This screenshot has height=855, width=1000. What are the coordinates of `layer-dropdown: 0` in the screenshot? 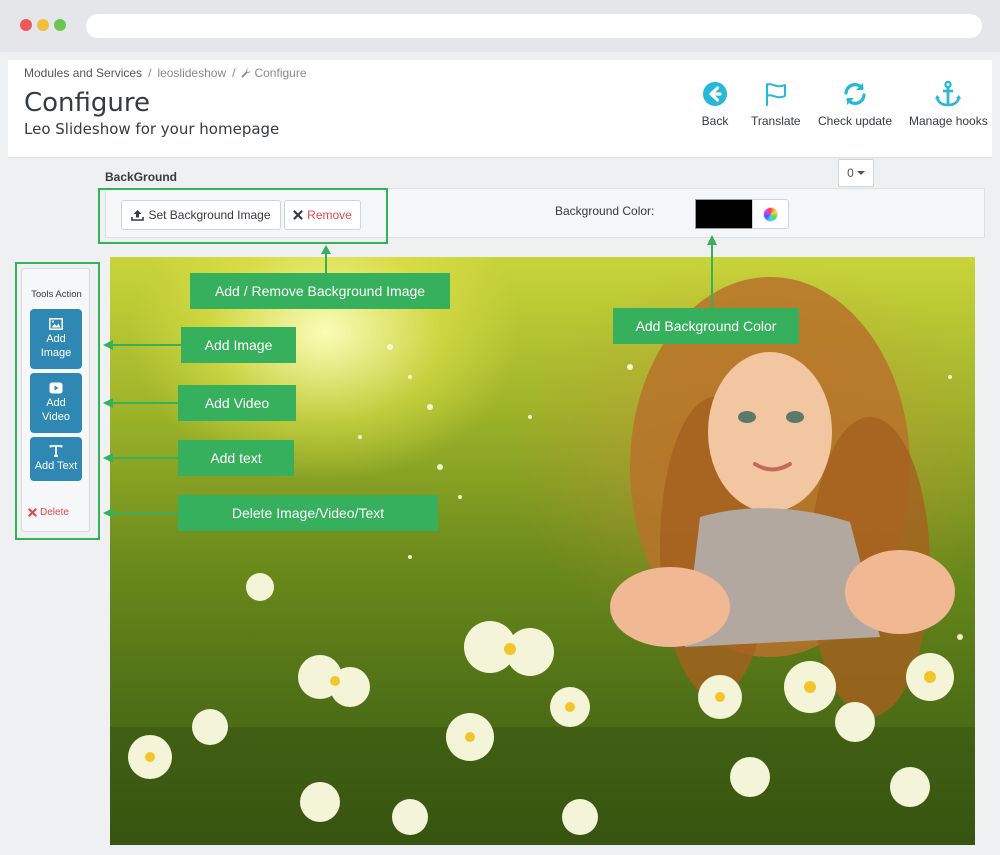 It's located at (856, 173).